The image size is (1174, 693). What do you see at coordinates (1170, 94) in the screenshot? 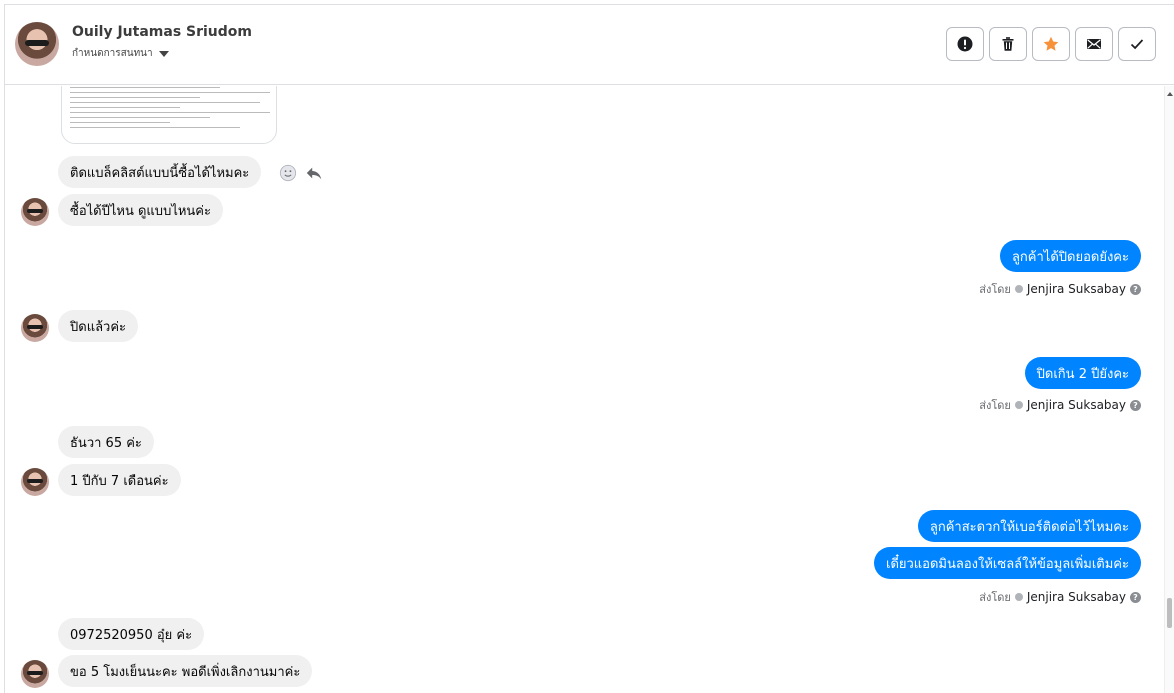
I see `scroll-up-icon` at bounding box center [1170, 94].